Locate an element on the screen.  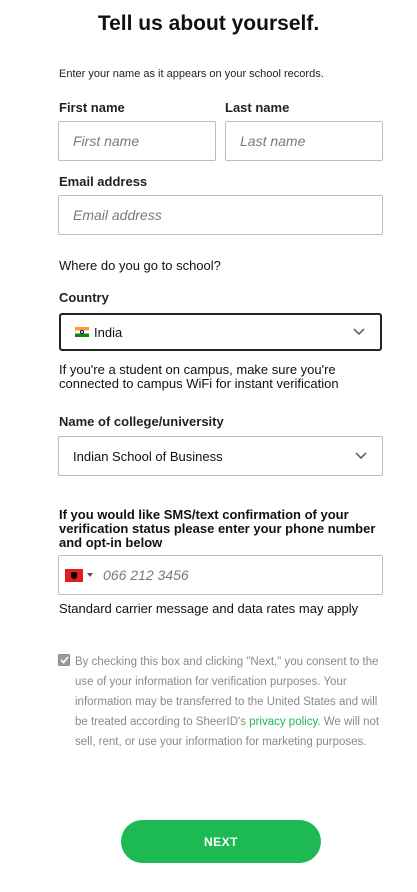
albania-flag-icon is located at coordinates (74, 575).